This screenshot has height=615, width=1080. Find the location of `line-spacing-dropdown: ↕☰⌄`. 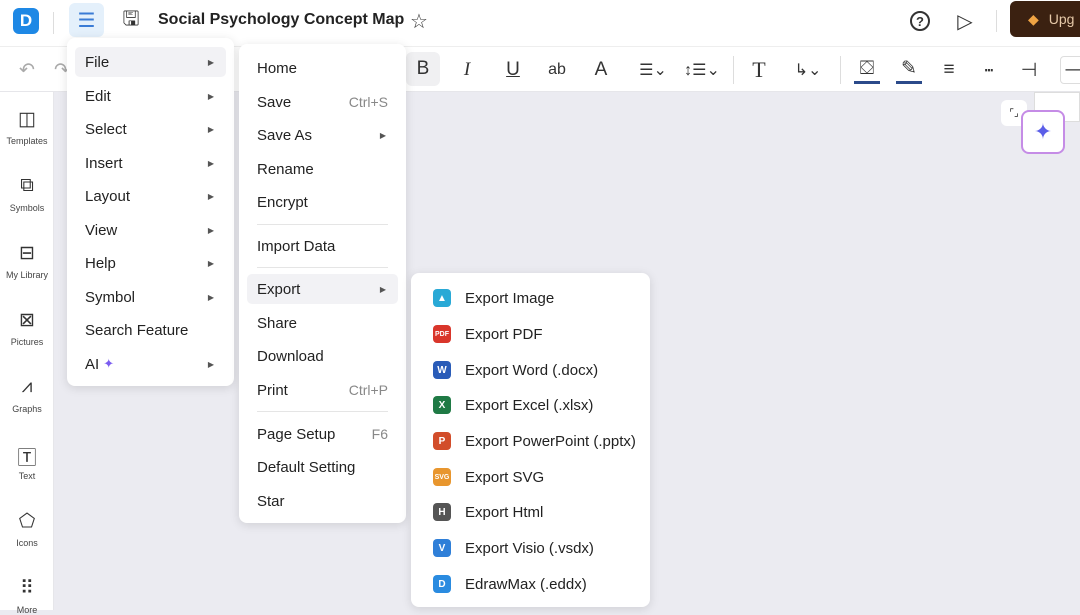

line-spacing-dropdown: ↕☰⌄ is located at coordinates (702, 70).